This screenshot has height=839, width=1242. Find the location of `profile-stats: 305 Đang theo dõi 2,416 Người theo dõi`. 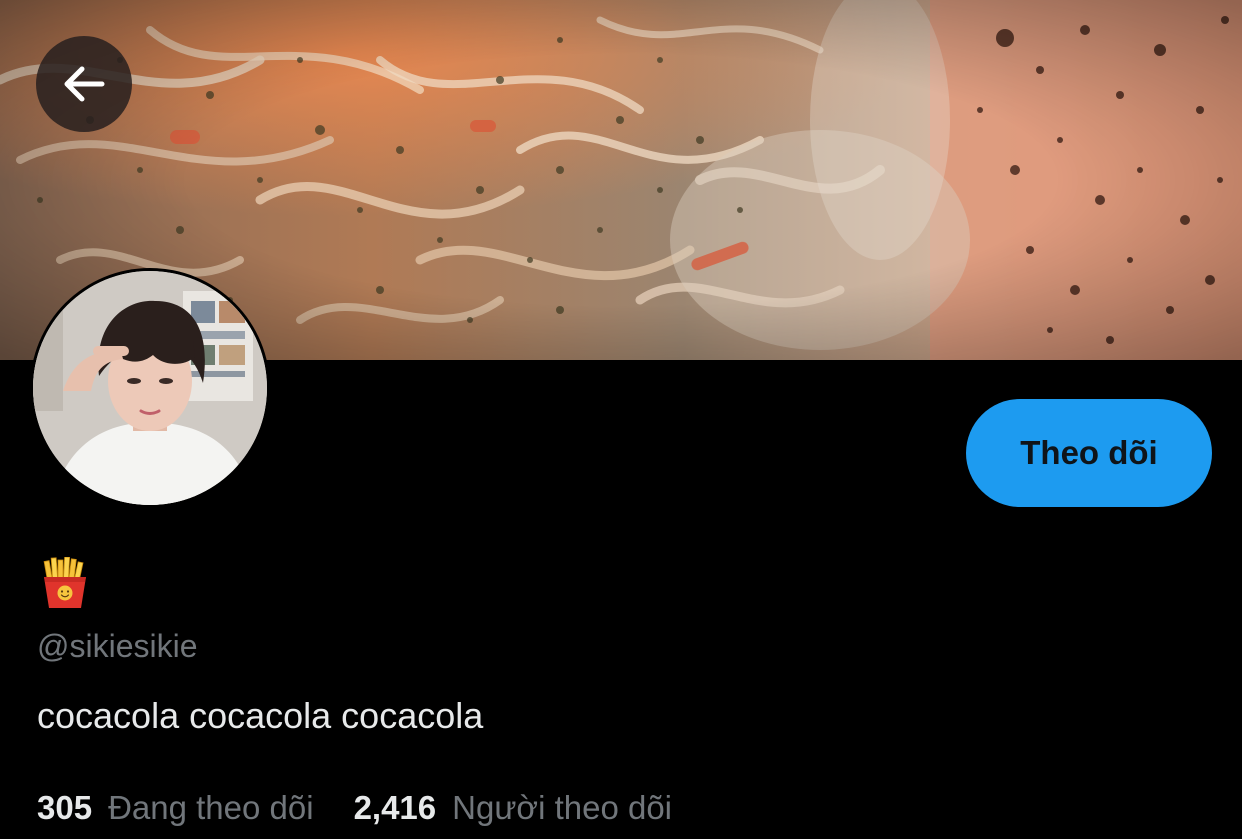

profile-stats: 305 Đang theo dõi 2,416 Người theo dõi is located at coordinates (354, 808).